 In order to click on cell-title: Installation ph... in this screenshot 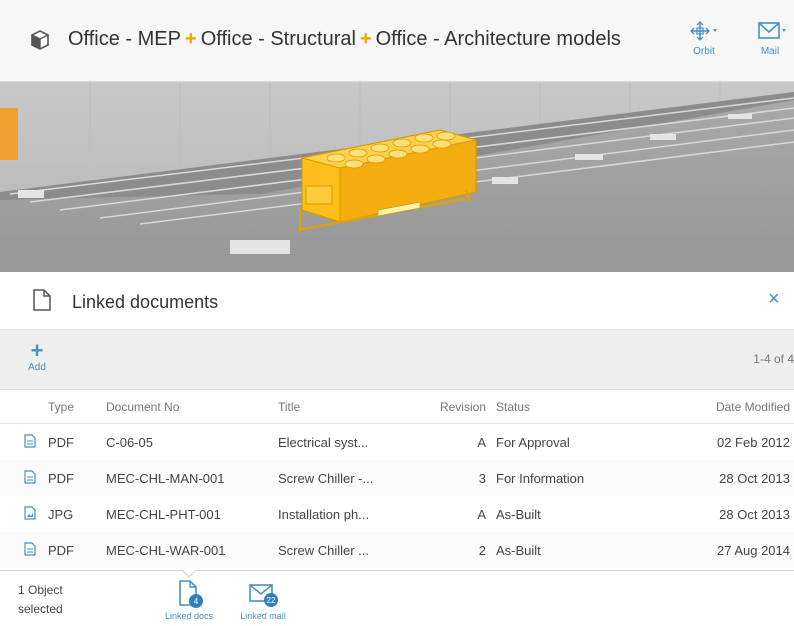, I will do `click(324, 514)`.